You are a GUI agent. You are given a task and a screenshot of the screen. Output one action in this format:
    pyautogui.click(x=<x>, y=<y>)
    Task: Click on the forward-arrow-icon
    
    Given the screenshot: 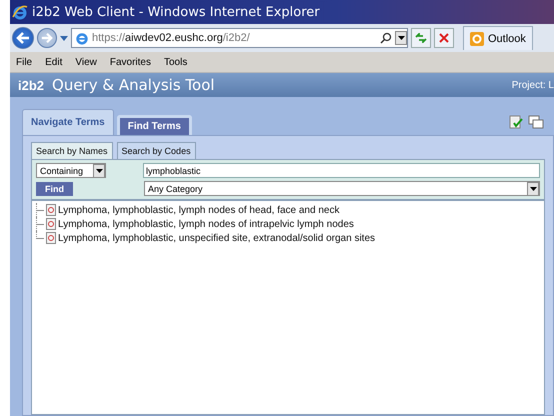 What is the action you would take?
    pyautogui.click(x=47, y=38)
    